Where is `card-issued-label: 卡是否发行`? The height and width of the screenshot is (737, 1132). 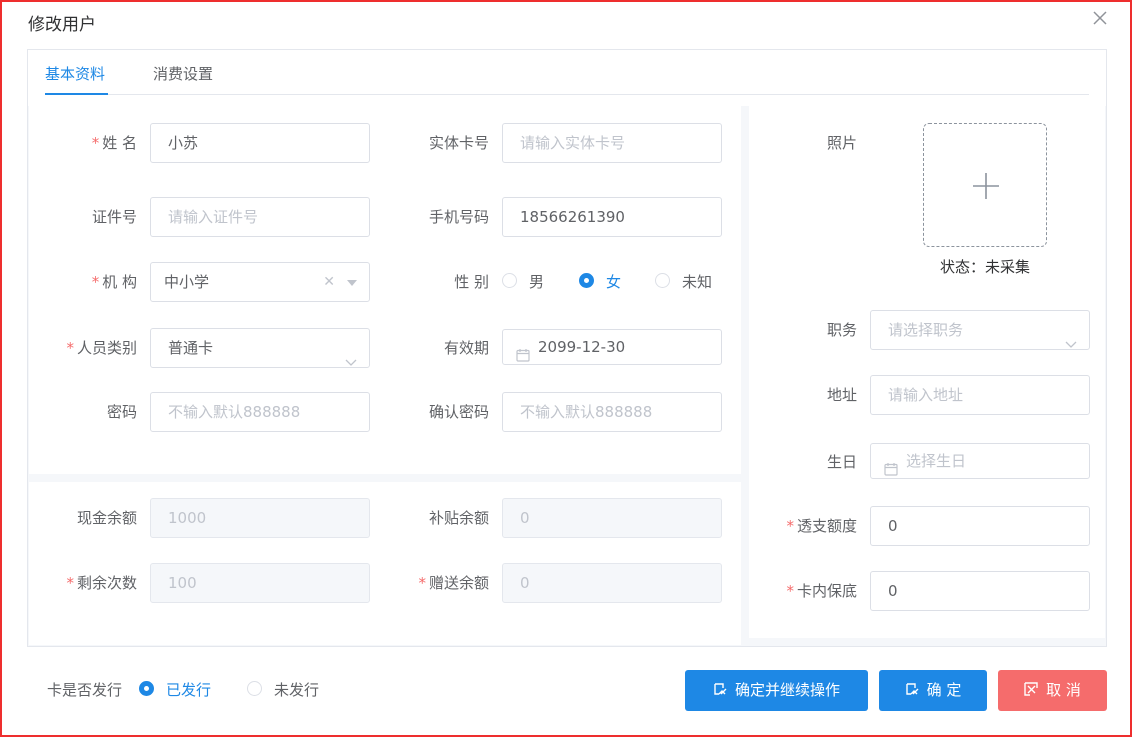 card-issued-label: 卡是否发行 is located at coordinates (85, 690).